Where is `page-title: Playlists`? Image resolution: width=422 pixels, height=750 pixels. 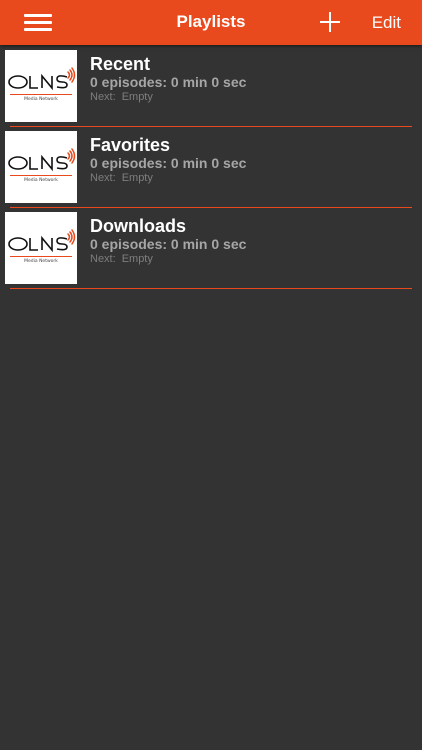
page-title: Playlists is located at coordinates (211, 21).